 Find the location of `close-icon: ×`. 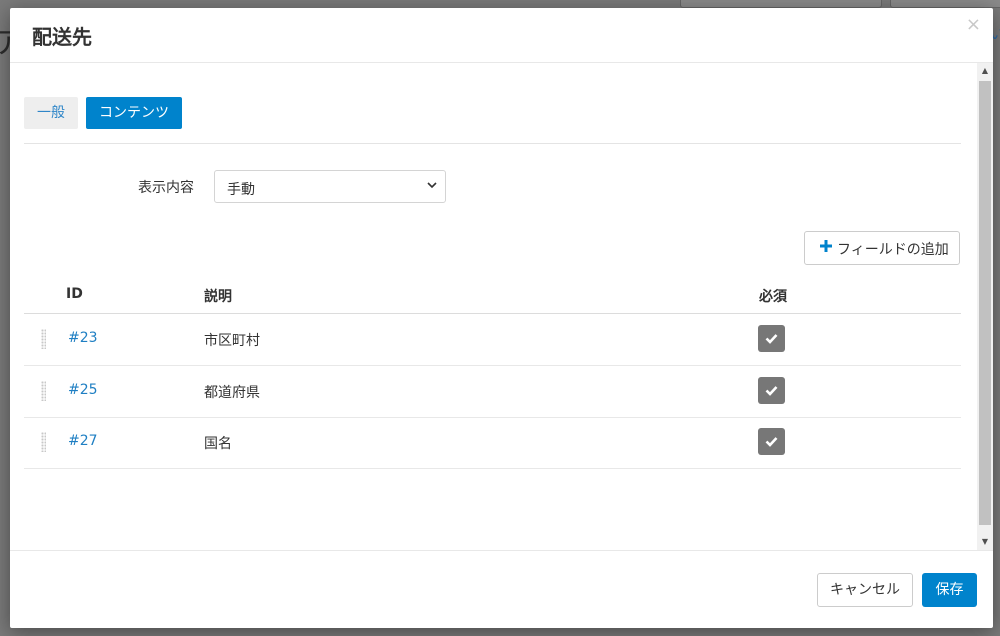

close-icon: × is located at coordinates (973, 25).